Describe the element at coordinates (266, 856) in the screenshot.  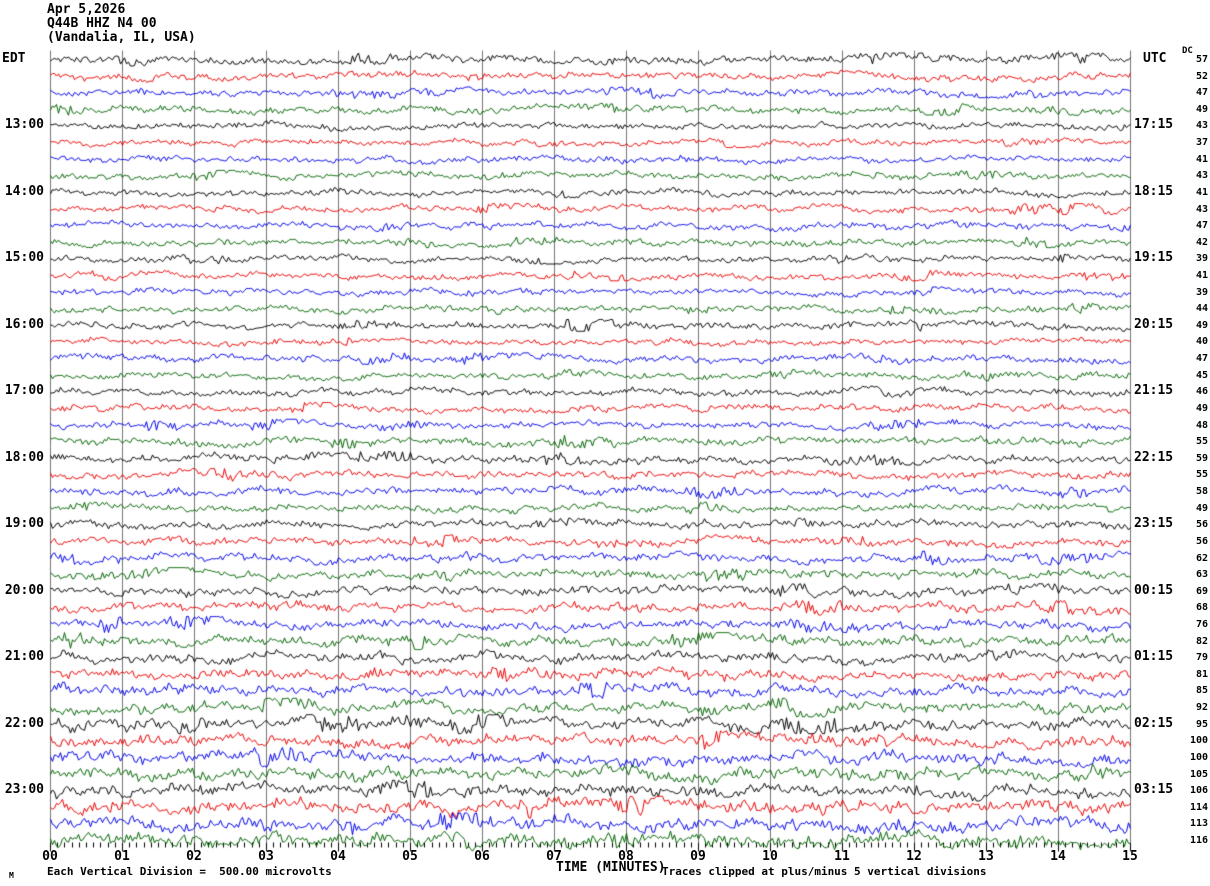
I see `bottom-axis-tick-label: 03` at that location.